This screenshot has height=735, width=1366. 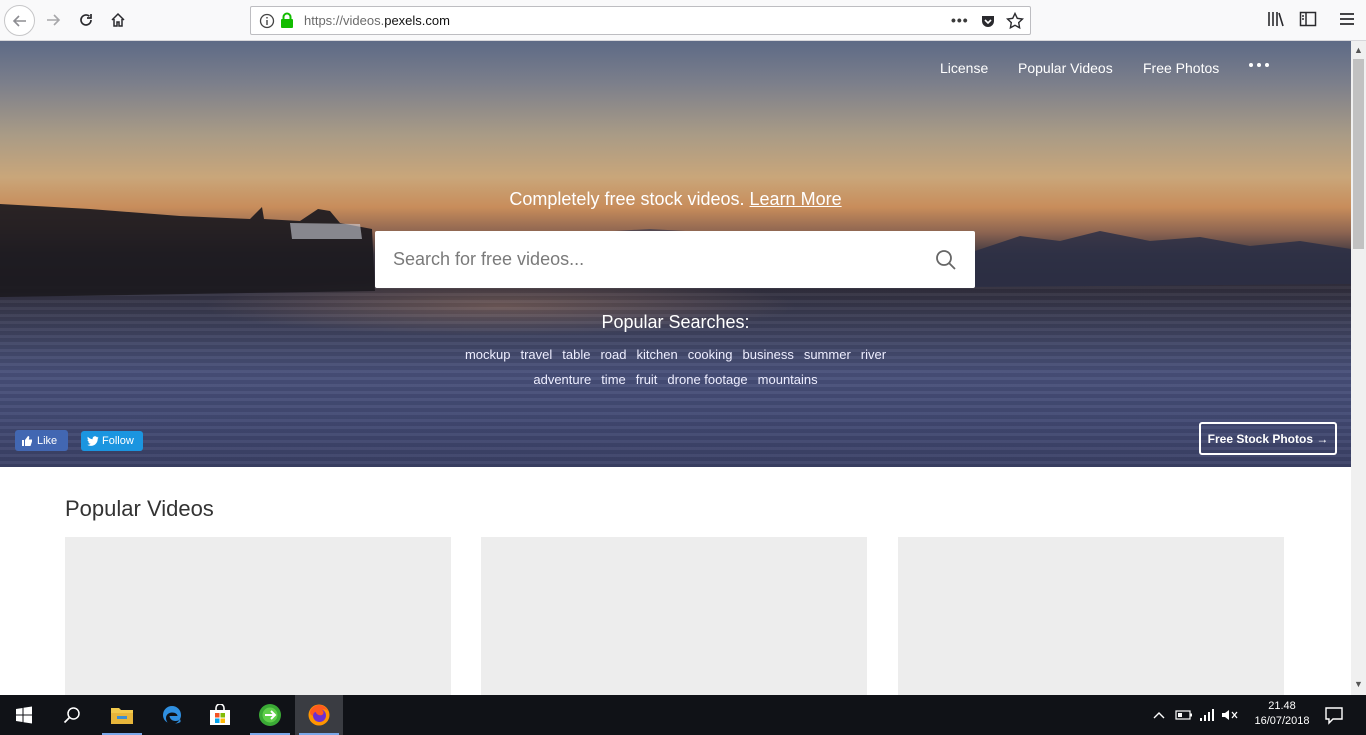 I want to click on file-explorer-button, so click(x=122, y=715).